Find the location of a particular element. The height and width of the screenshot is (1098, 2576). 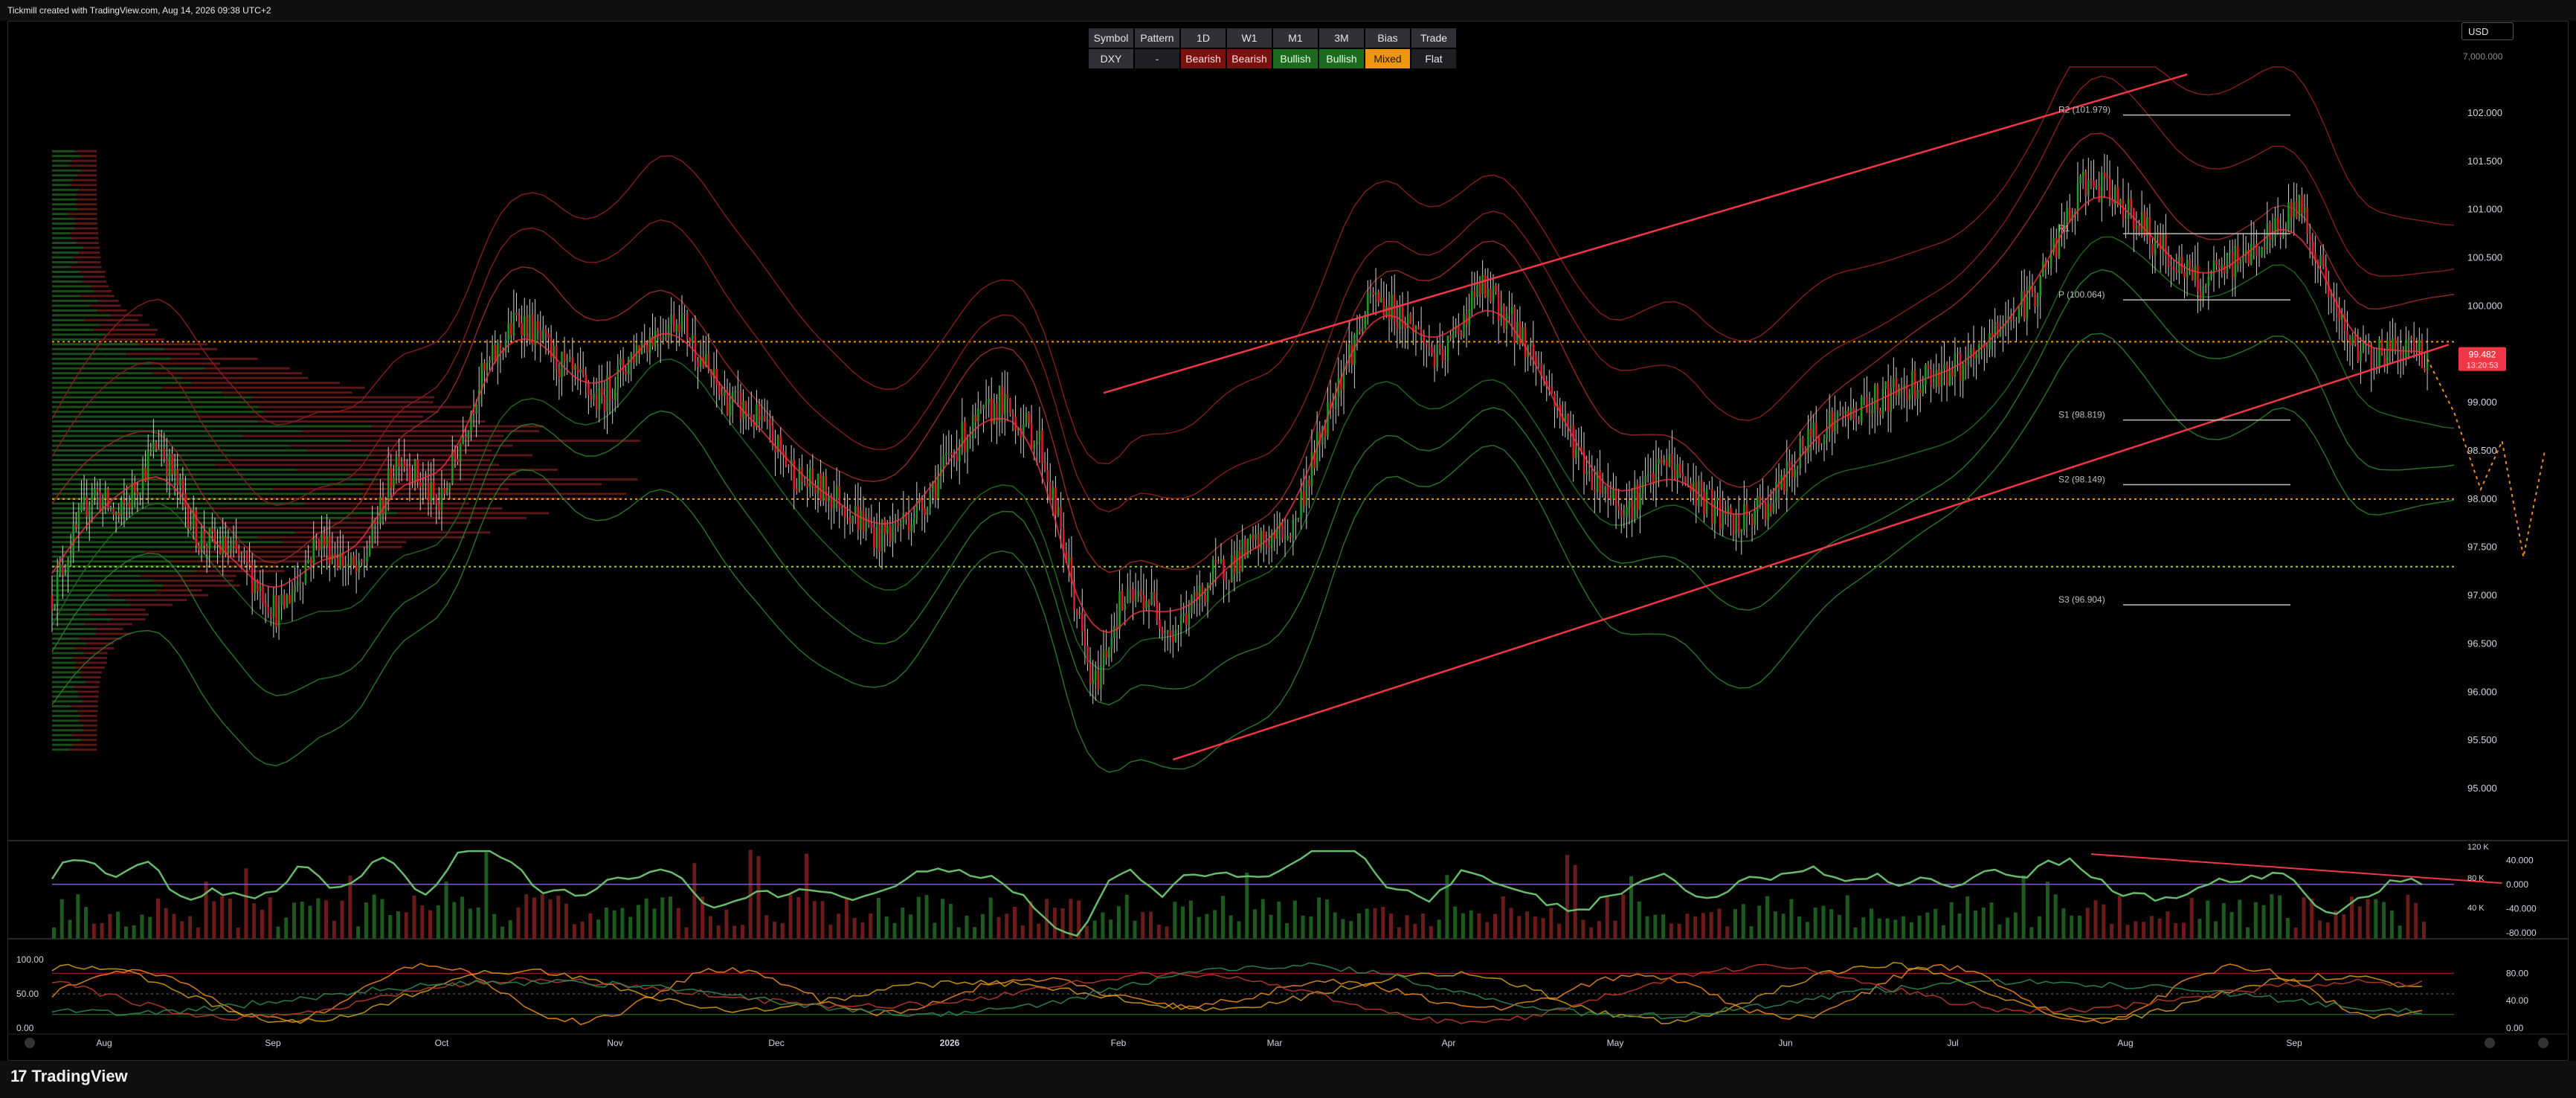

time-tick-label: Aug is located at coordinates (2125, 1043).